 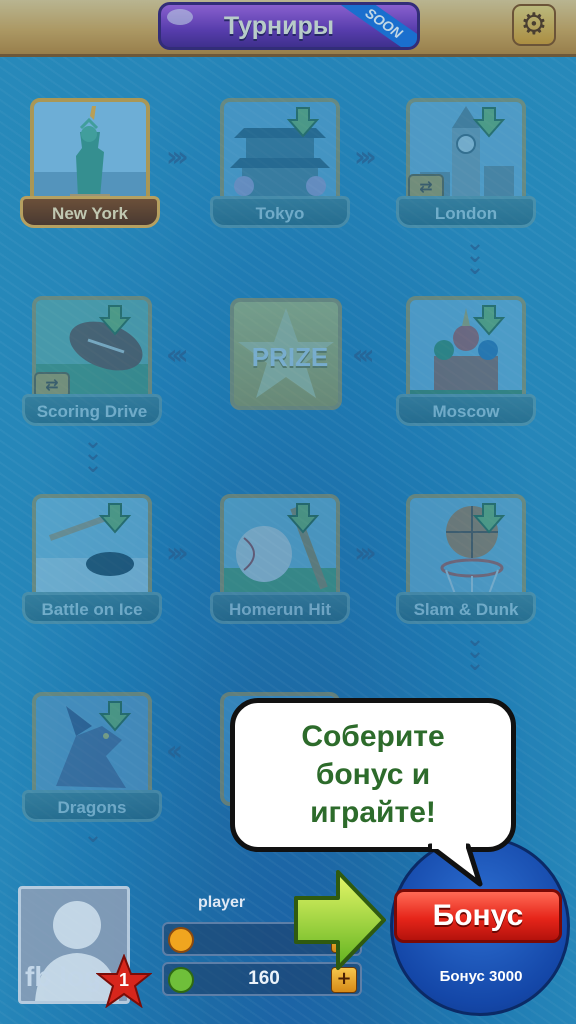 I want to click on settings-gear-button: ⚙, so click(x=534, y=25).